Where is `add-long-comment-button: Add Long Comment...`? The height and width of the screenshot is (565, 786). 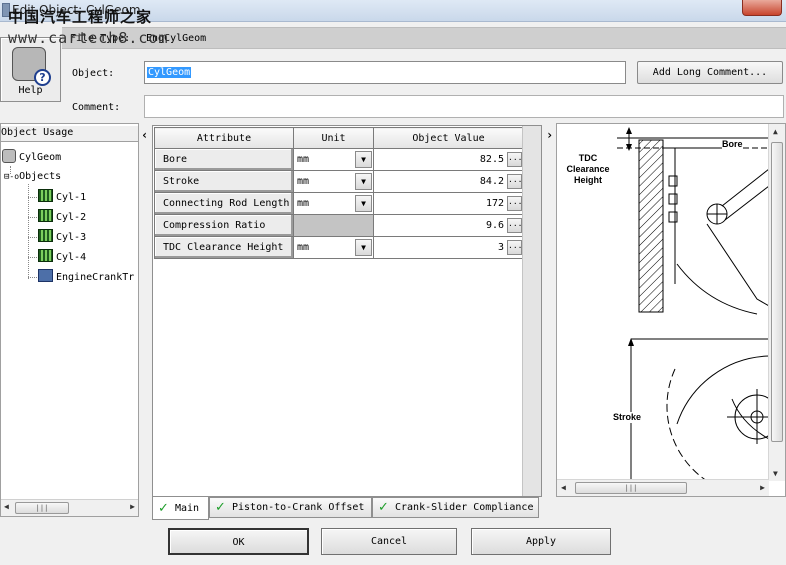 add-long-comment-button: Add Long Comment... is located at coordinates (710, 72).